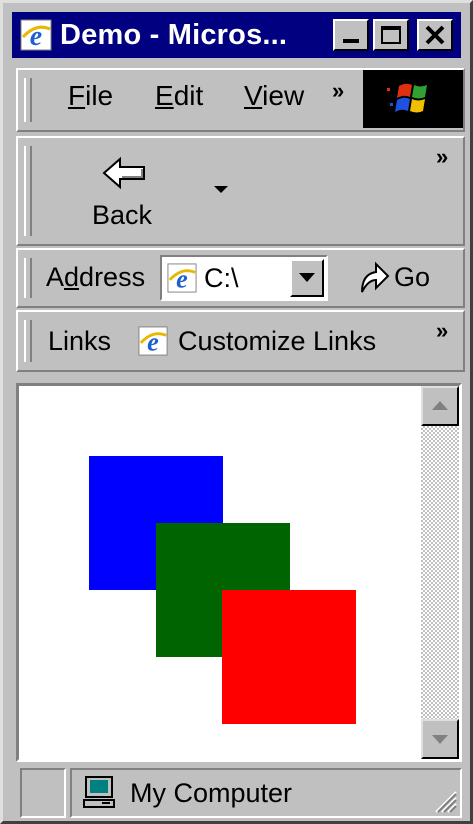  What do you see at coordinates (445, 801) in the screenshot?
I see `resize-grip-icon` at bounding box center [445, 801].